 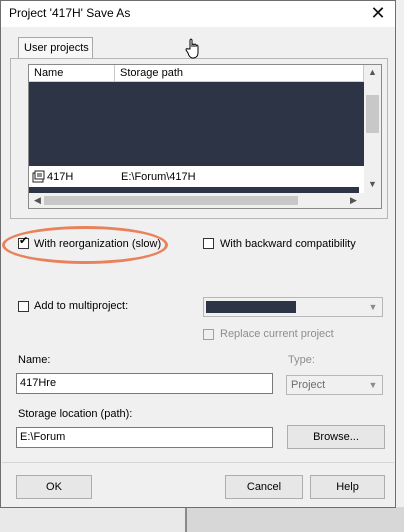 I want to click on replace-project-label: Replace current project, so click(x=277, y=334).